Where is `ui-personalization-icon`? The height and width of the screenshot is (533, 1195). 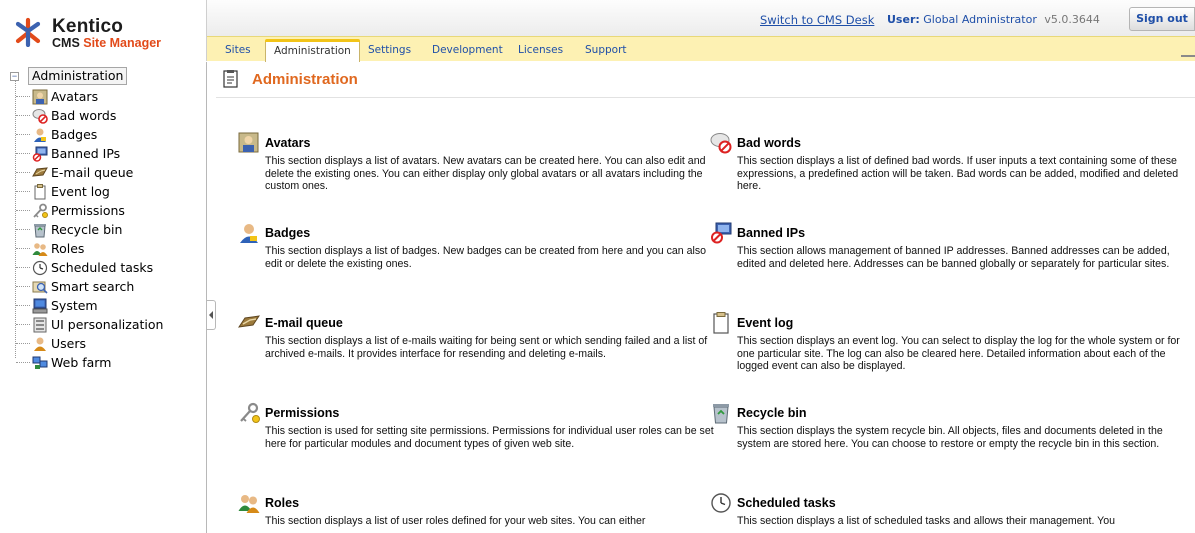 ui-personalization-icon is located at coordinates (40, 324).